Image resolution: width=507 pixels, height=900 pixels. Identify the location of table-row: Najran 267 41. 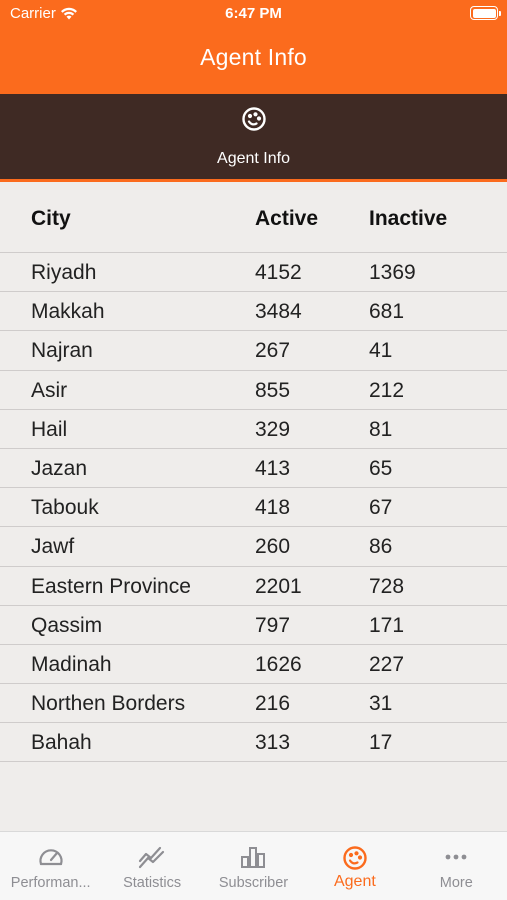
(253, 351).